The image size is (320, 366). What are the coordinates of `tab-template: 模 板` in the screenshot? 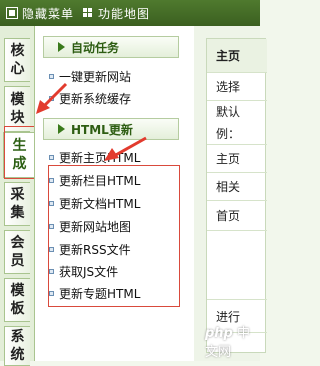 It's located at (17, 300).